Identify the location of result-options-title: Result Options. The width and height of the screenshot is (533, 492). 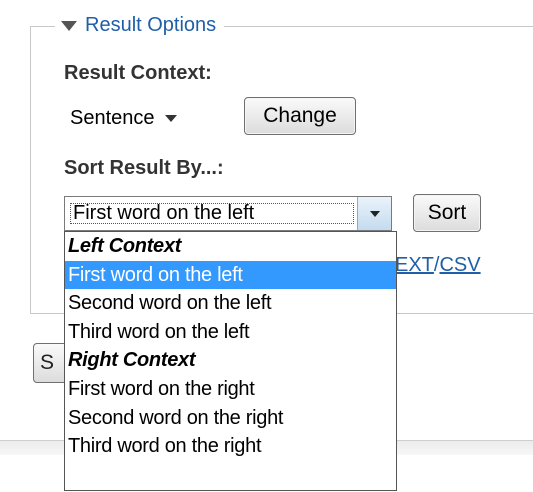
(151, 24).